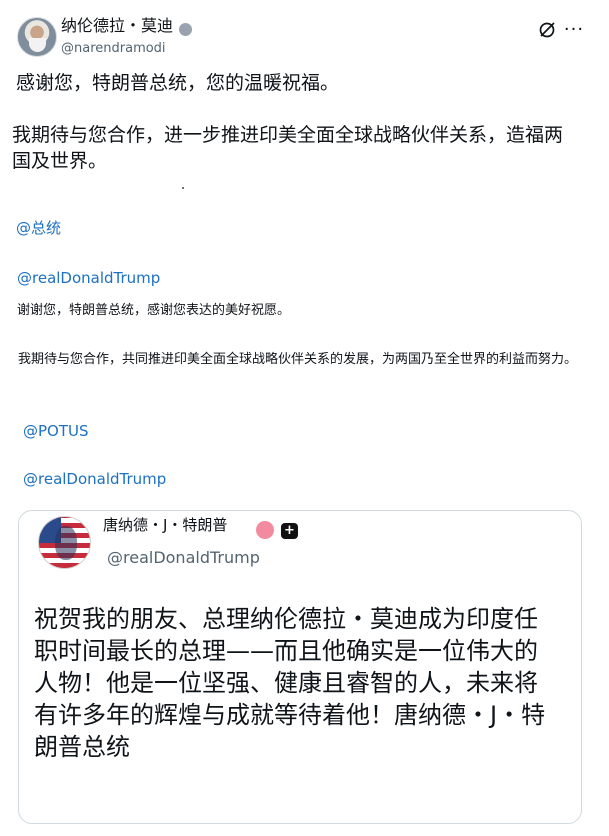 This screenshot has height=836, width=609. Describe the element at coordinates (37, 37) in the screenshot. I see `author-avatar` at that location.